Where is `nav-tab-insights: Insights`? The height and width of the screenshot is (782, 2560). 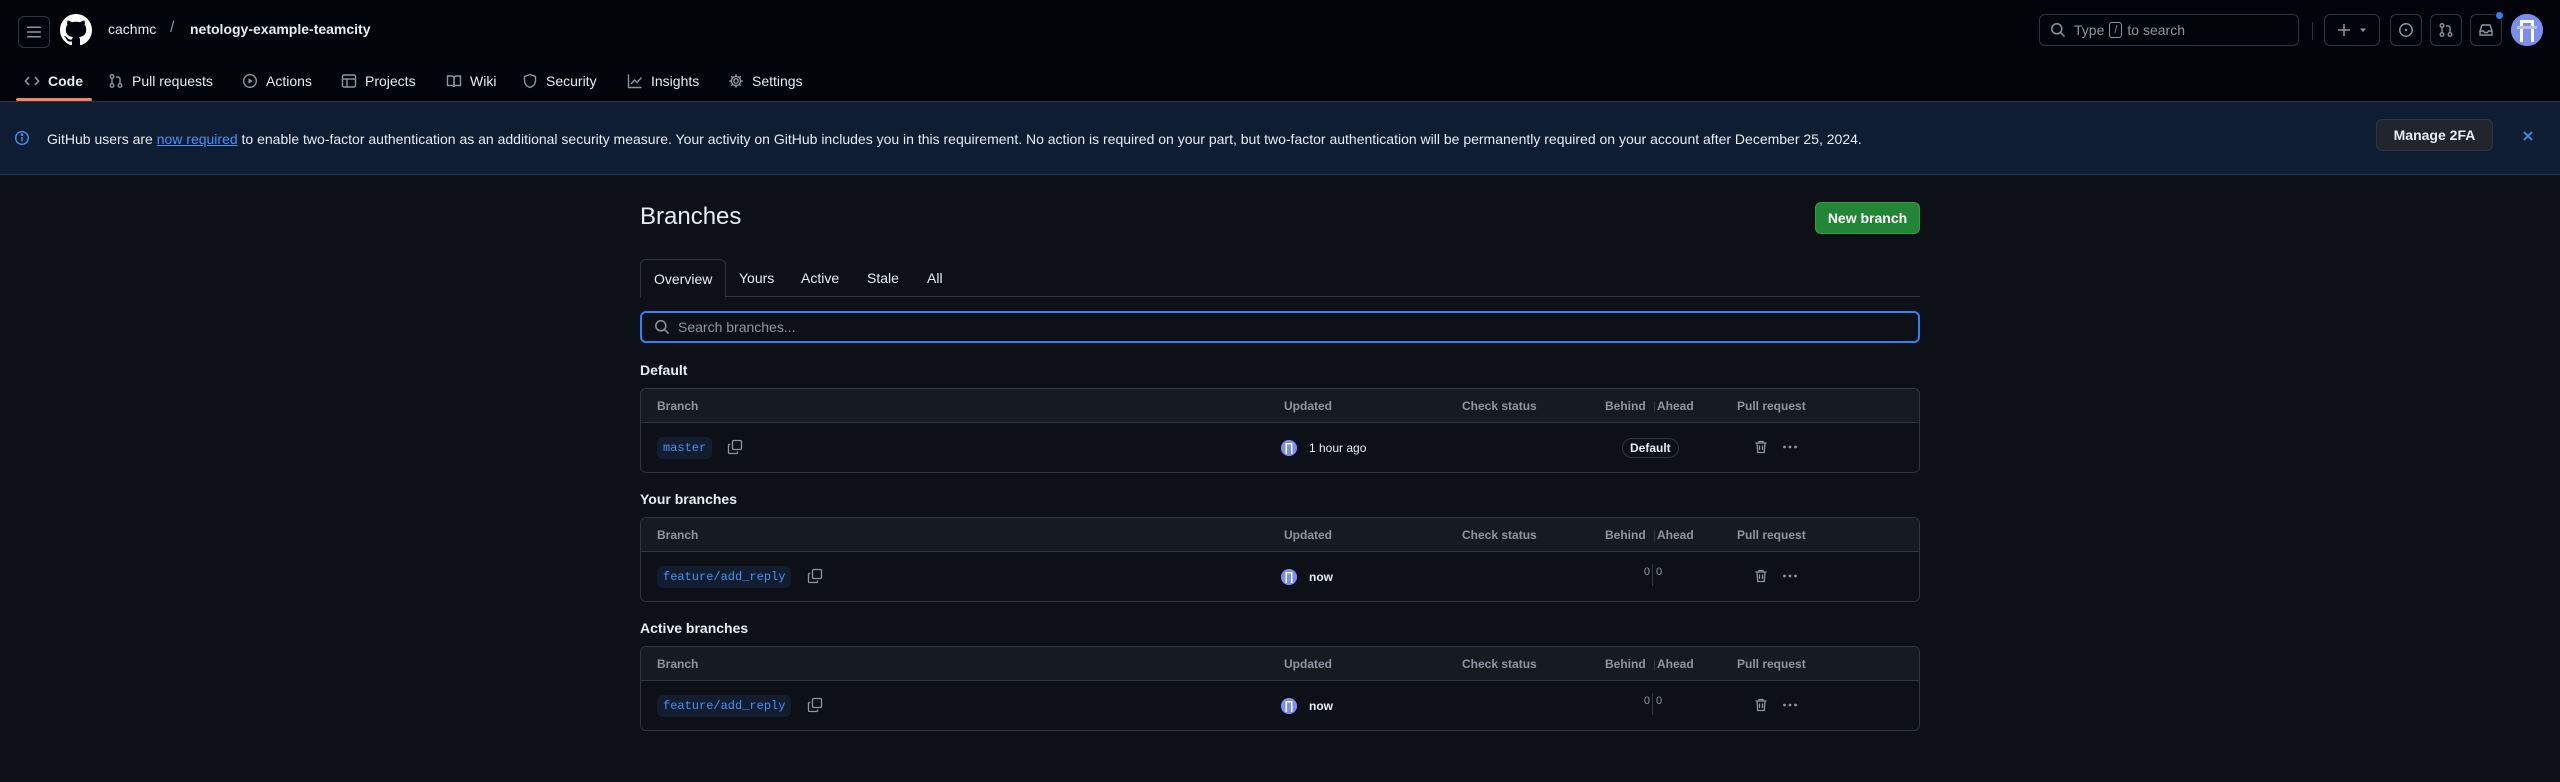
nav-tab-insights: Insights is located at coordinates (663, 81).